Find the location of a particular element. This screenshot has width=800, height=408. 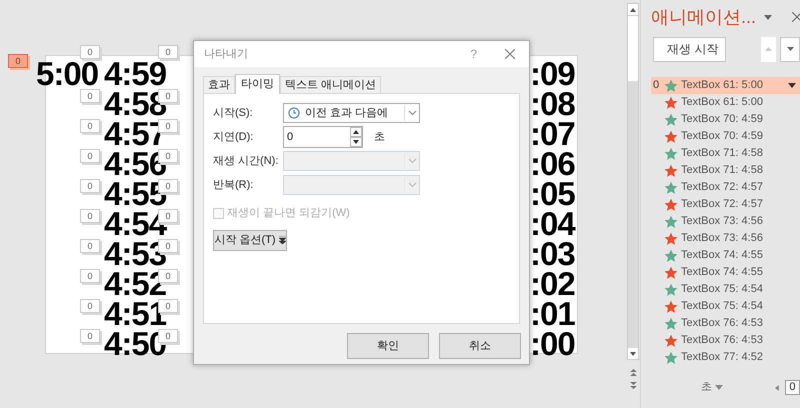

scrollbar is located at coordinates (633, 181).